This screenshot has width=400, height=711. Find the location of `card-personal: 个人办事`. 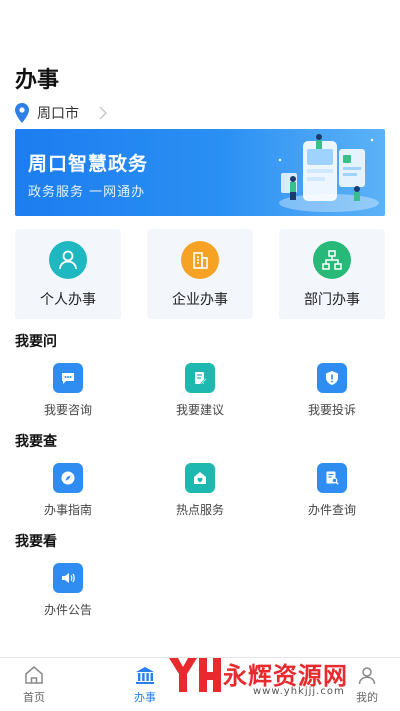

card-personal: 个人办事 is located at coordinates (68, 274).